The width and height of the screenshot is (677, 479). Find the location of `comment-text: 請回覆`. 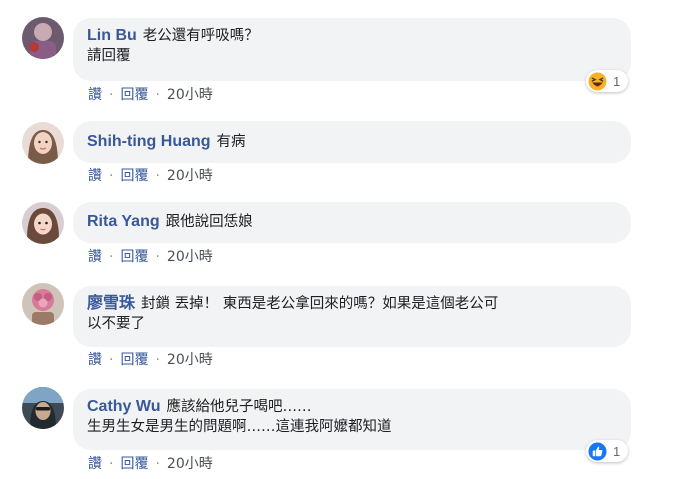

comment-text: 請回覆 is located at coordinates (109, 56).